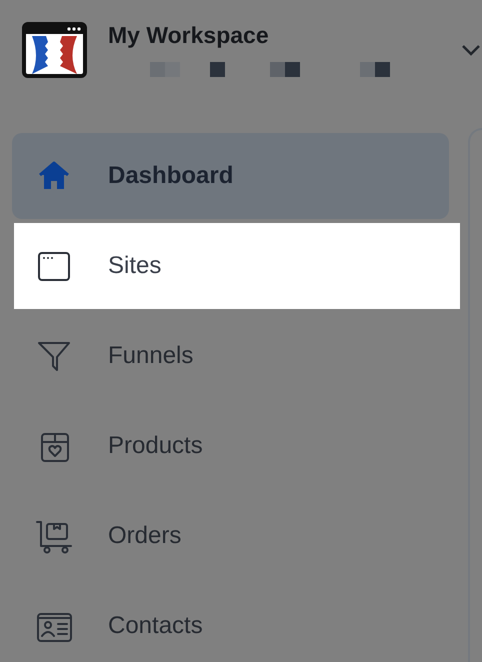 This screenshot has width=482, height=662. Describe the element at coordinates (188, 35) in the screenshot. I see `workspace-title: My Workspace` at that location.